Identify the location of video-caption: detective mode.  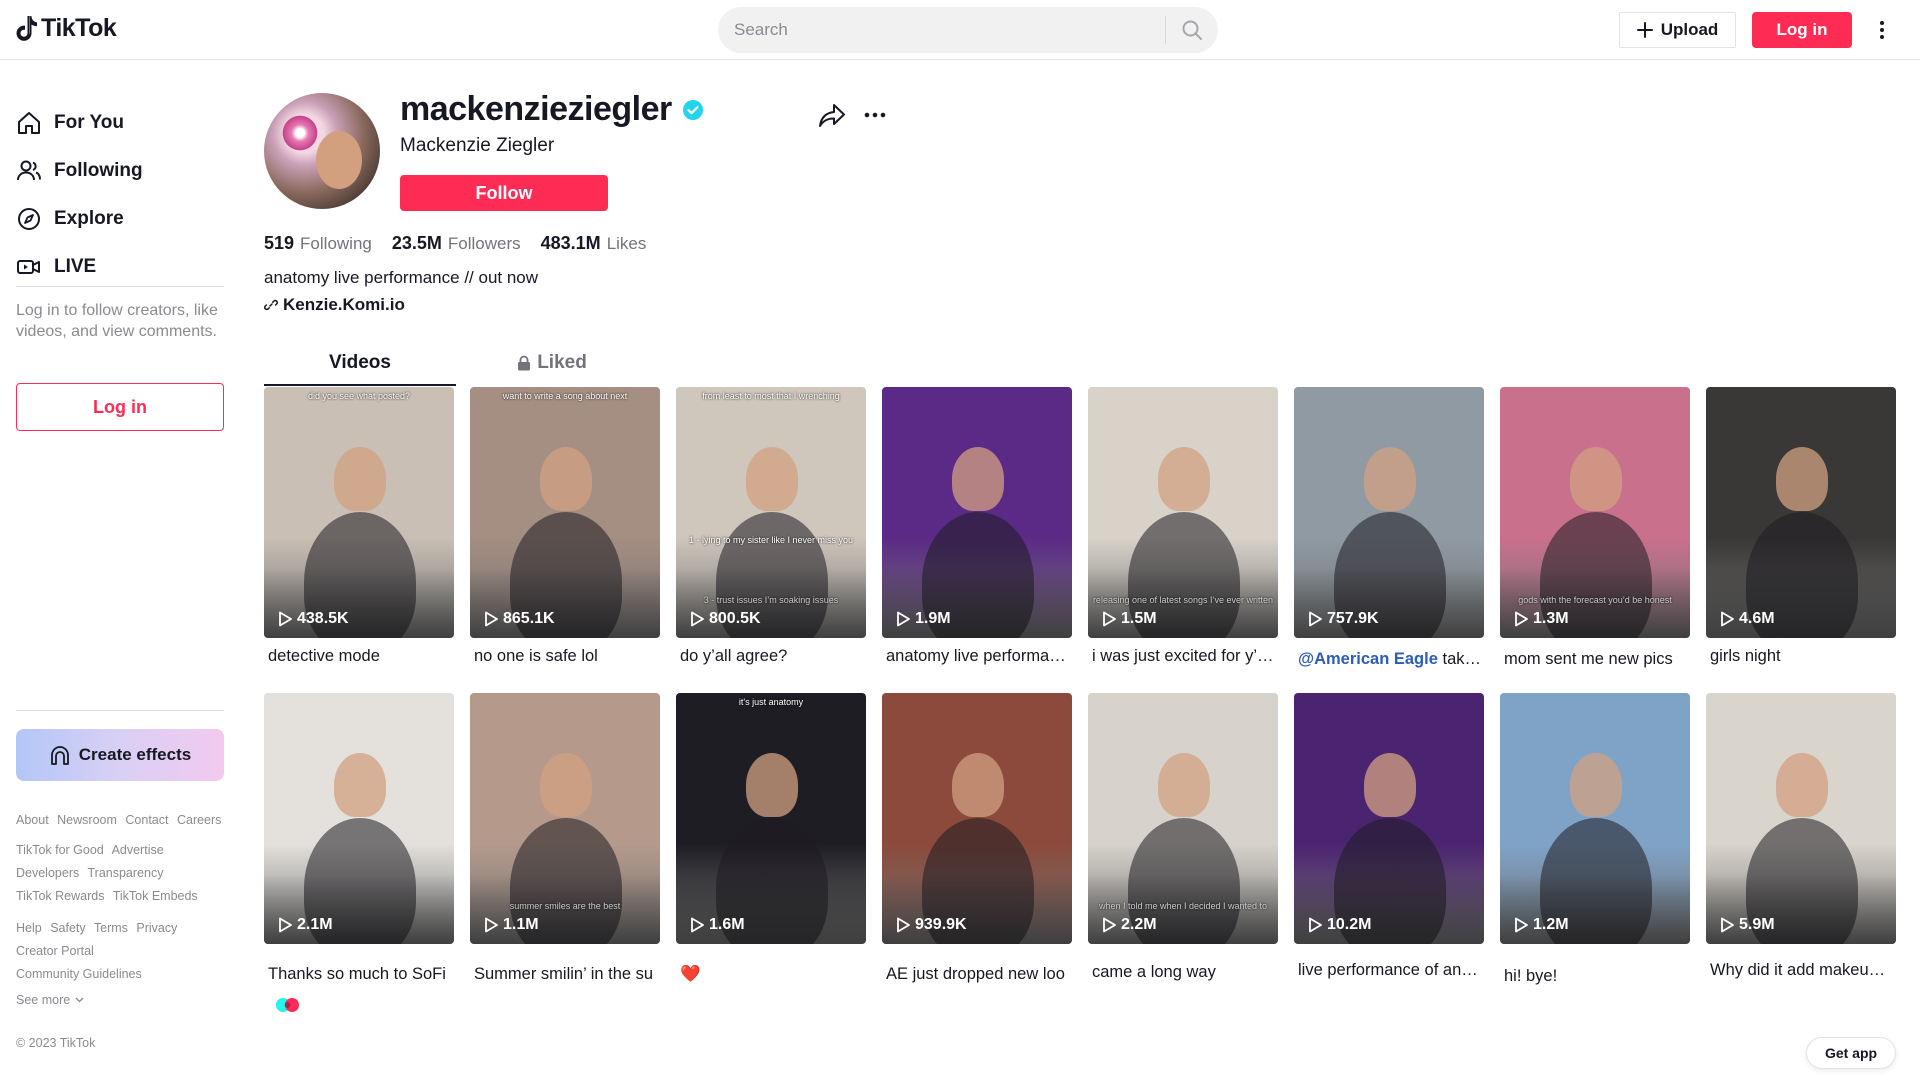
(360, 656).